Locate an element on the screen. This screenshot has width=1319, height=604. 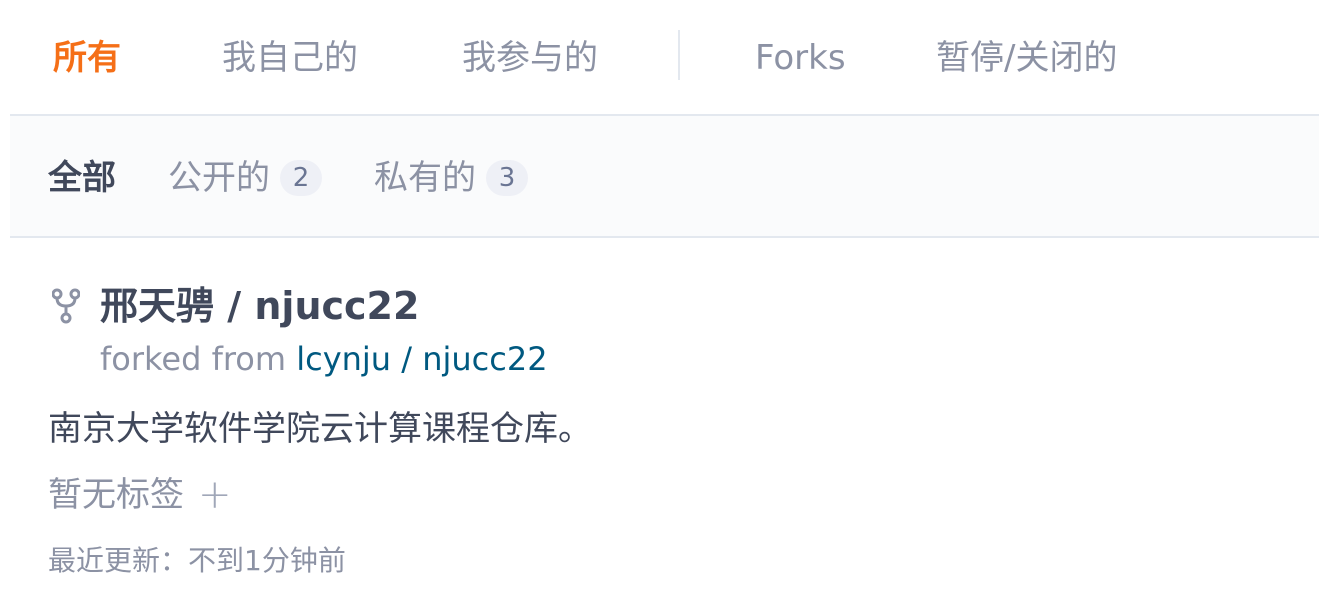
filter-private: 私有的 3 is located at coordinates (451, 178).